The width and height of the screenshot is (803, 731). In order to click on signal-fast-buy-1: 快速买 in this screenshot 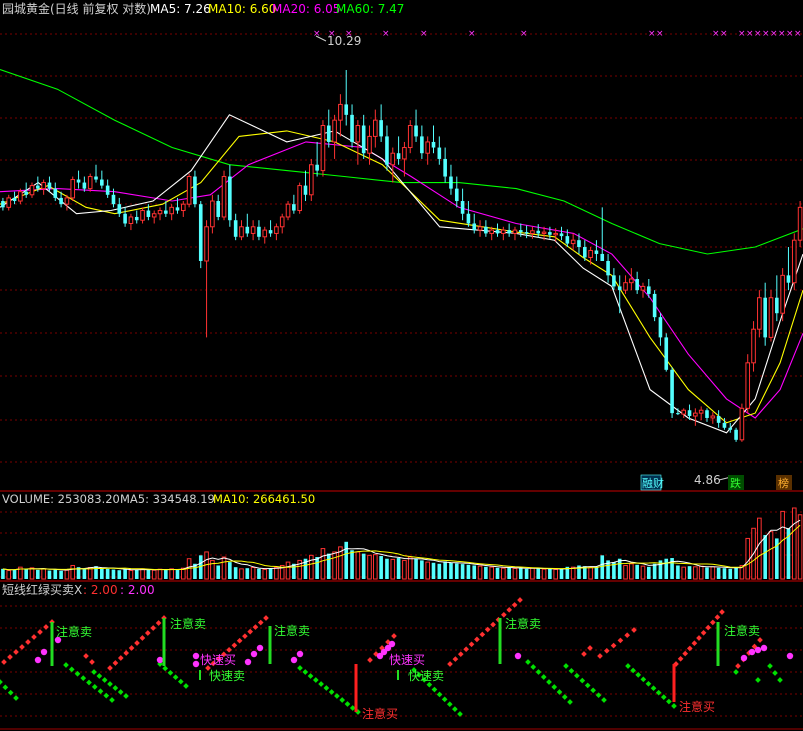, I will do `click(218, 660)`.